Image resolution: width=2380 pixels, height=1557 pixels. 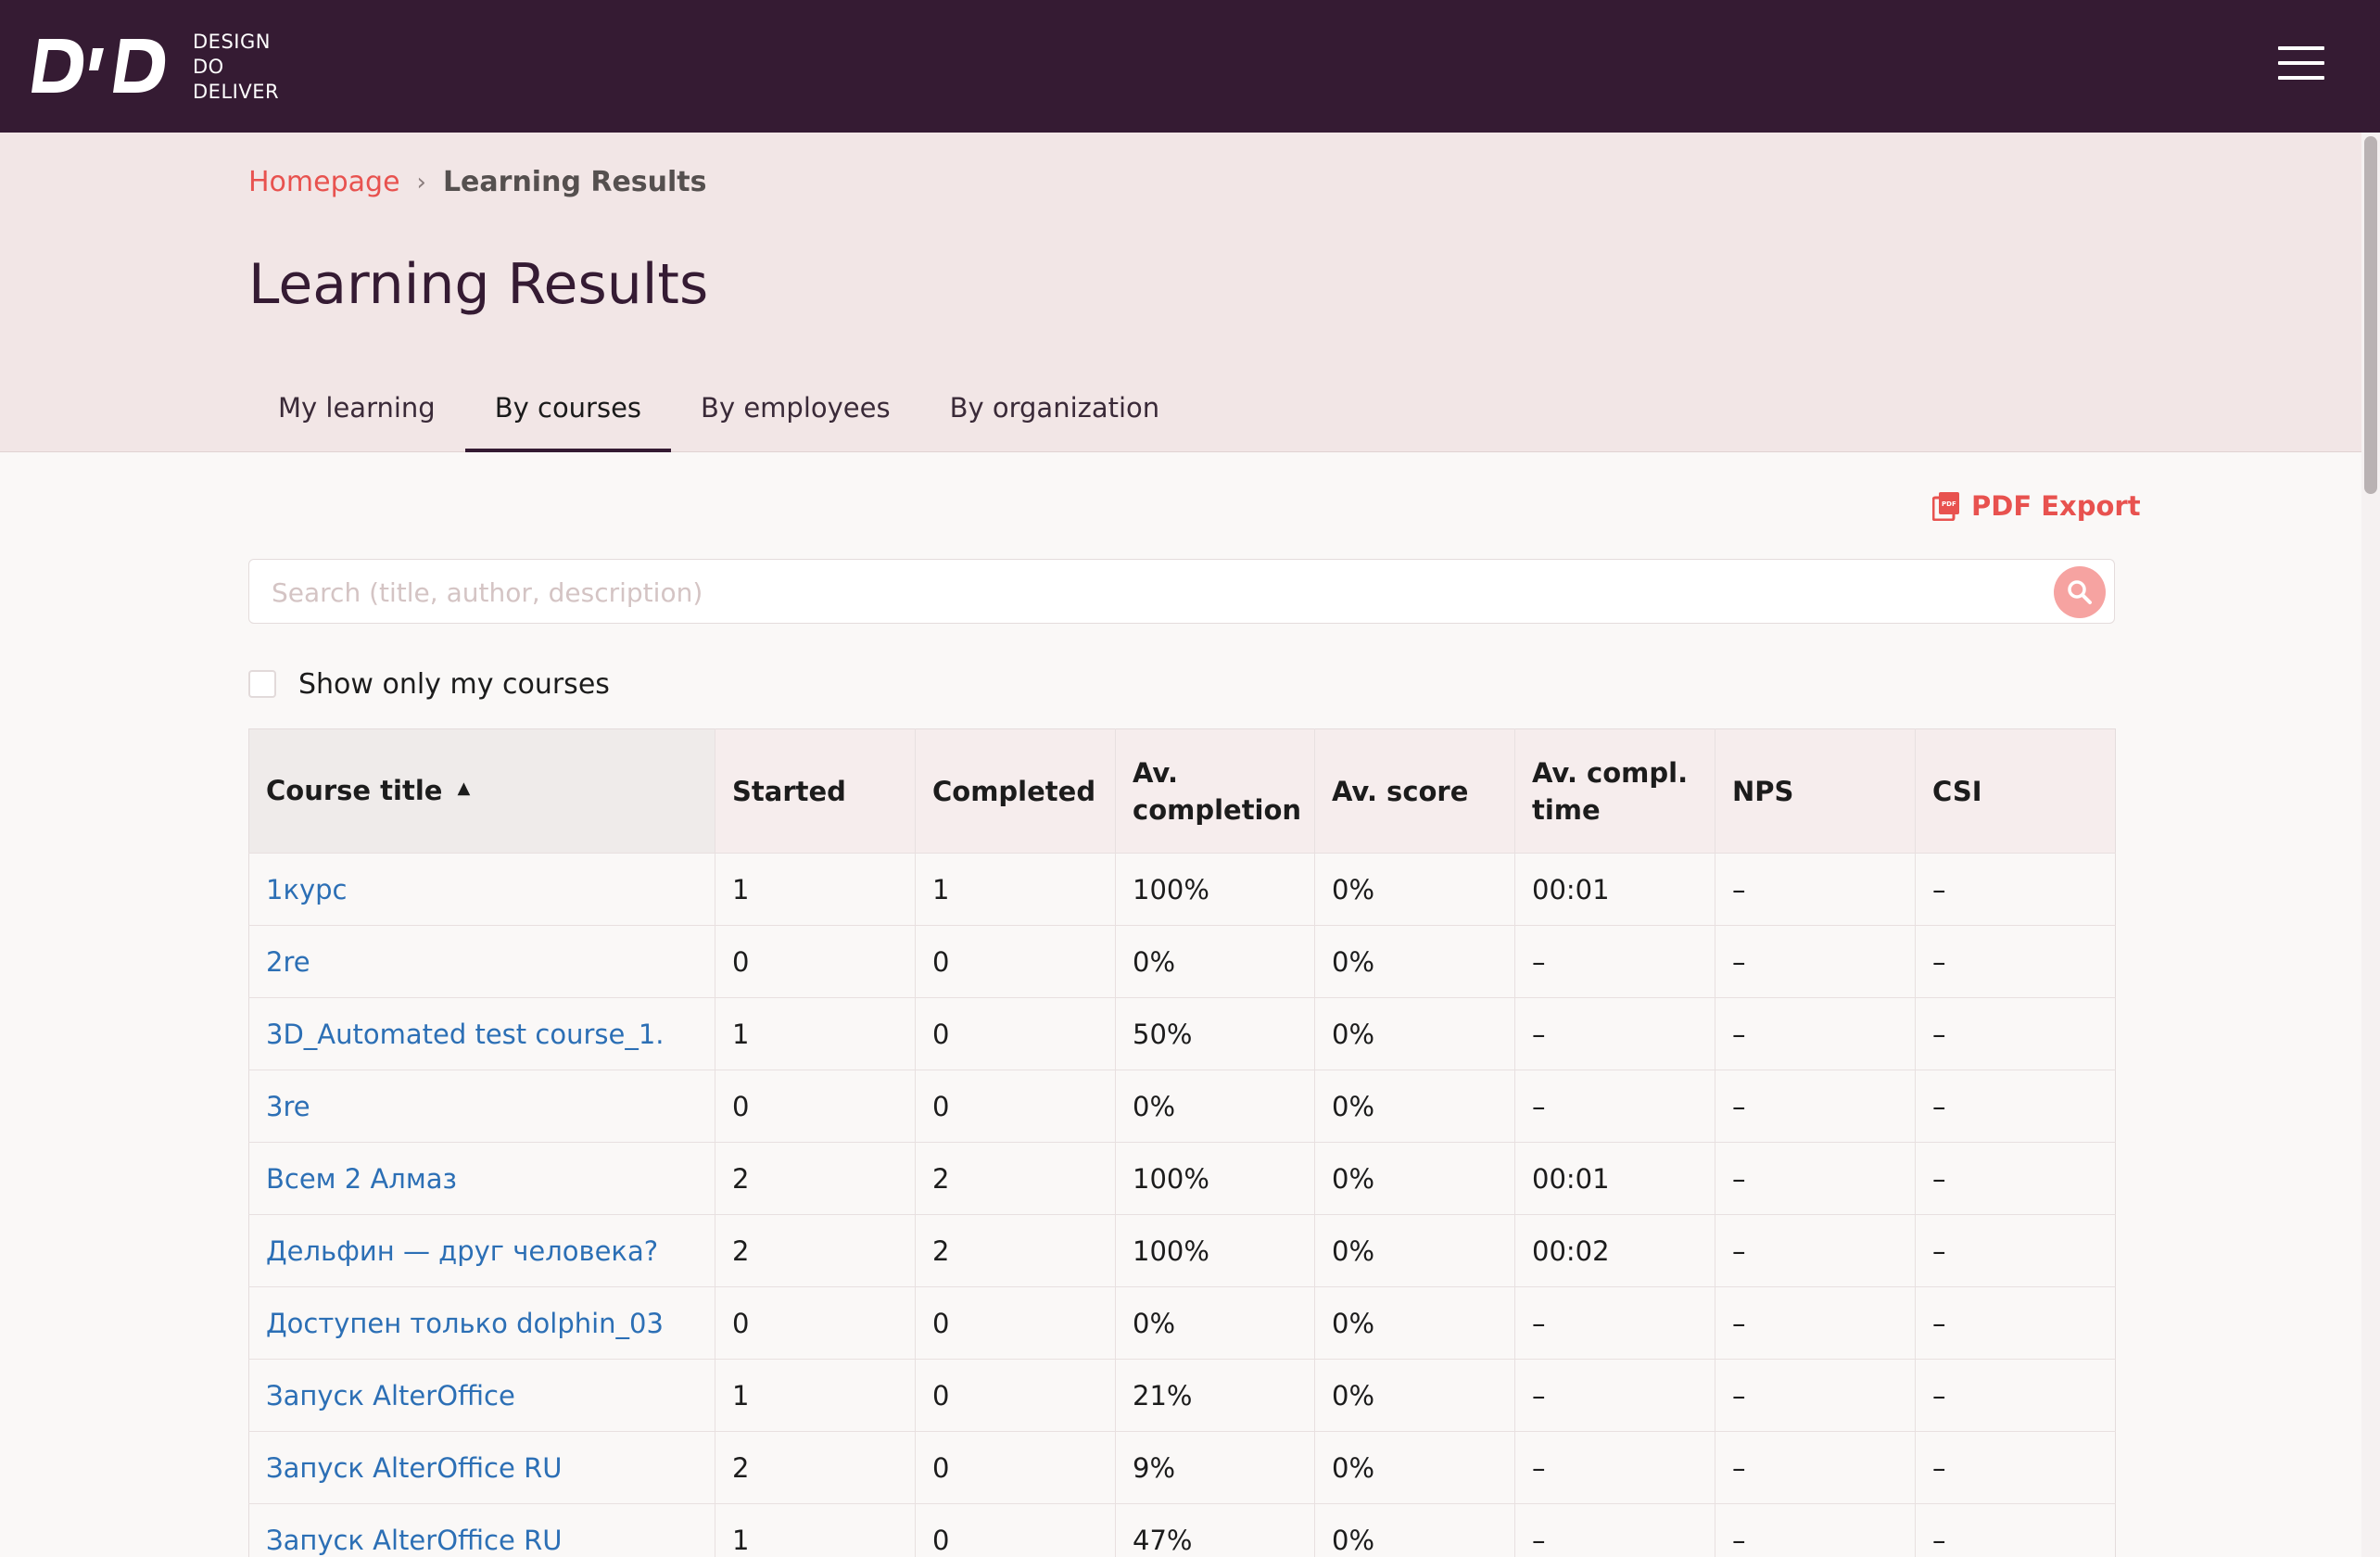 I want to click on cell-av-completion: 9%, so click(x=1215, y=1468).